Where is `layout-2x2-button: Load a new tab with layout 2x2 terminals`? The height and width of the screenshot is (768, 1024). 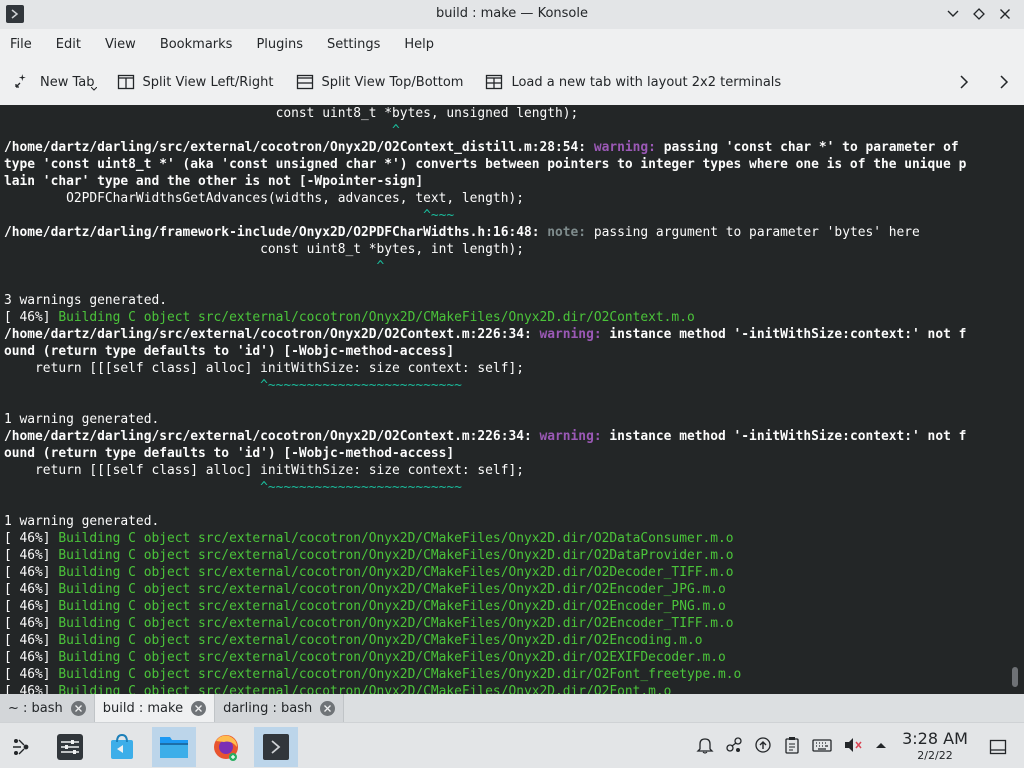
layout-2x2-button: Load a new tab with layout 2x2 terminals is located at coordinates (633, 82).